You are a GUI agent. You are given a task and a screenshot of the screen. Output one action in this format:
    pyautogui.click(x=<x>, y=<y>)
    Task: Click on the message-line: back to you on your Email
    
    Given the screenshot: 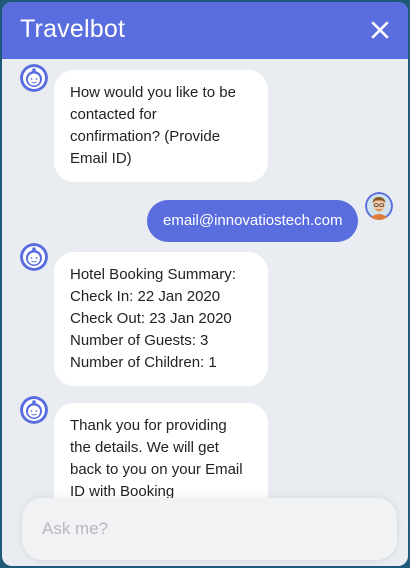 What is the action you would take?
    pyautogui.click(x=156, y=469)
    